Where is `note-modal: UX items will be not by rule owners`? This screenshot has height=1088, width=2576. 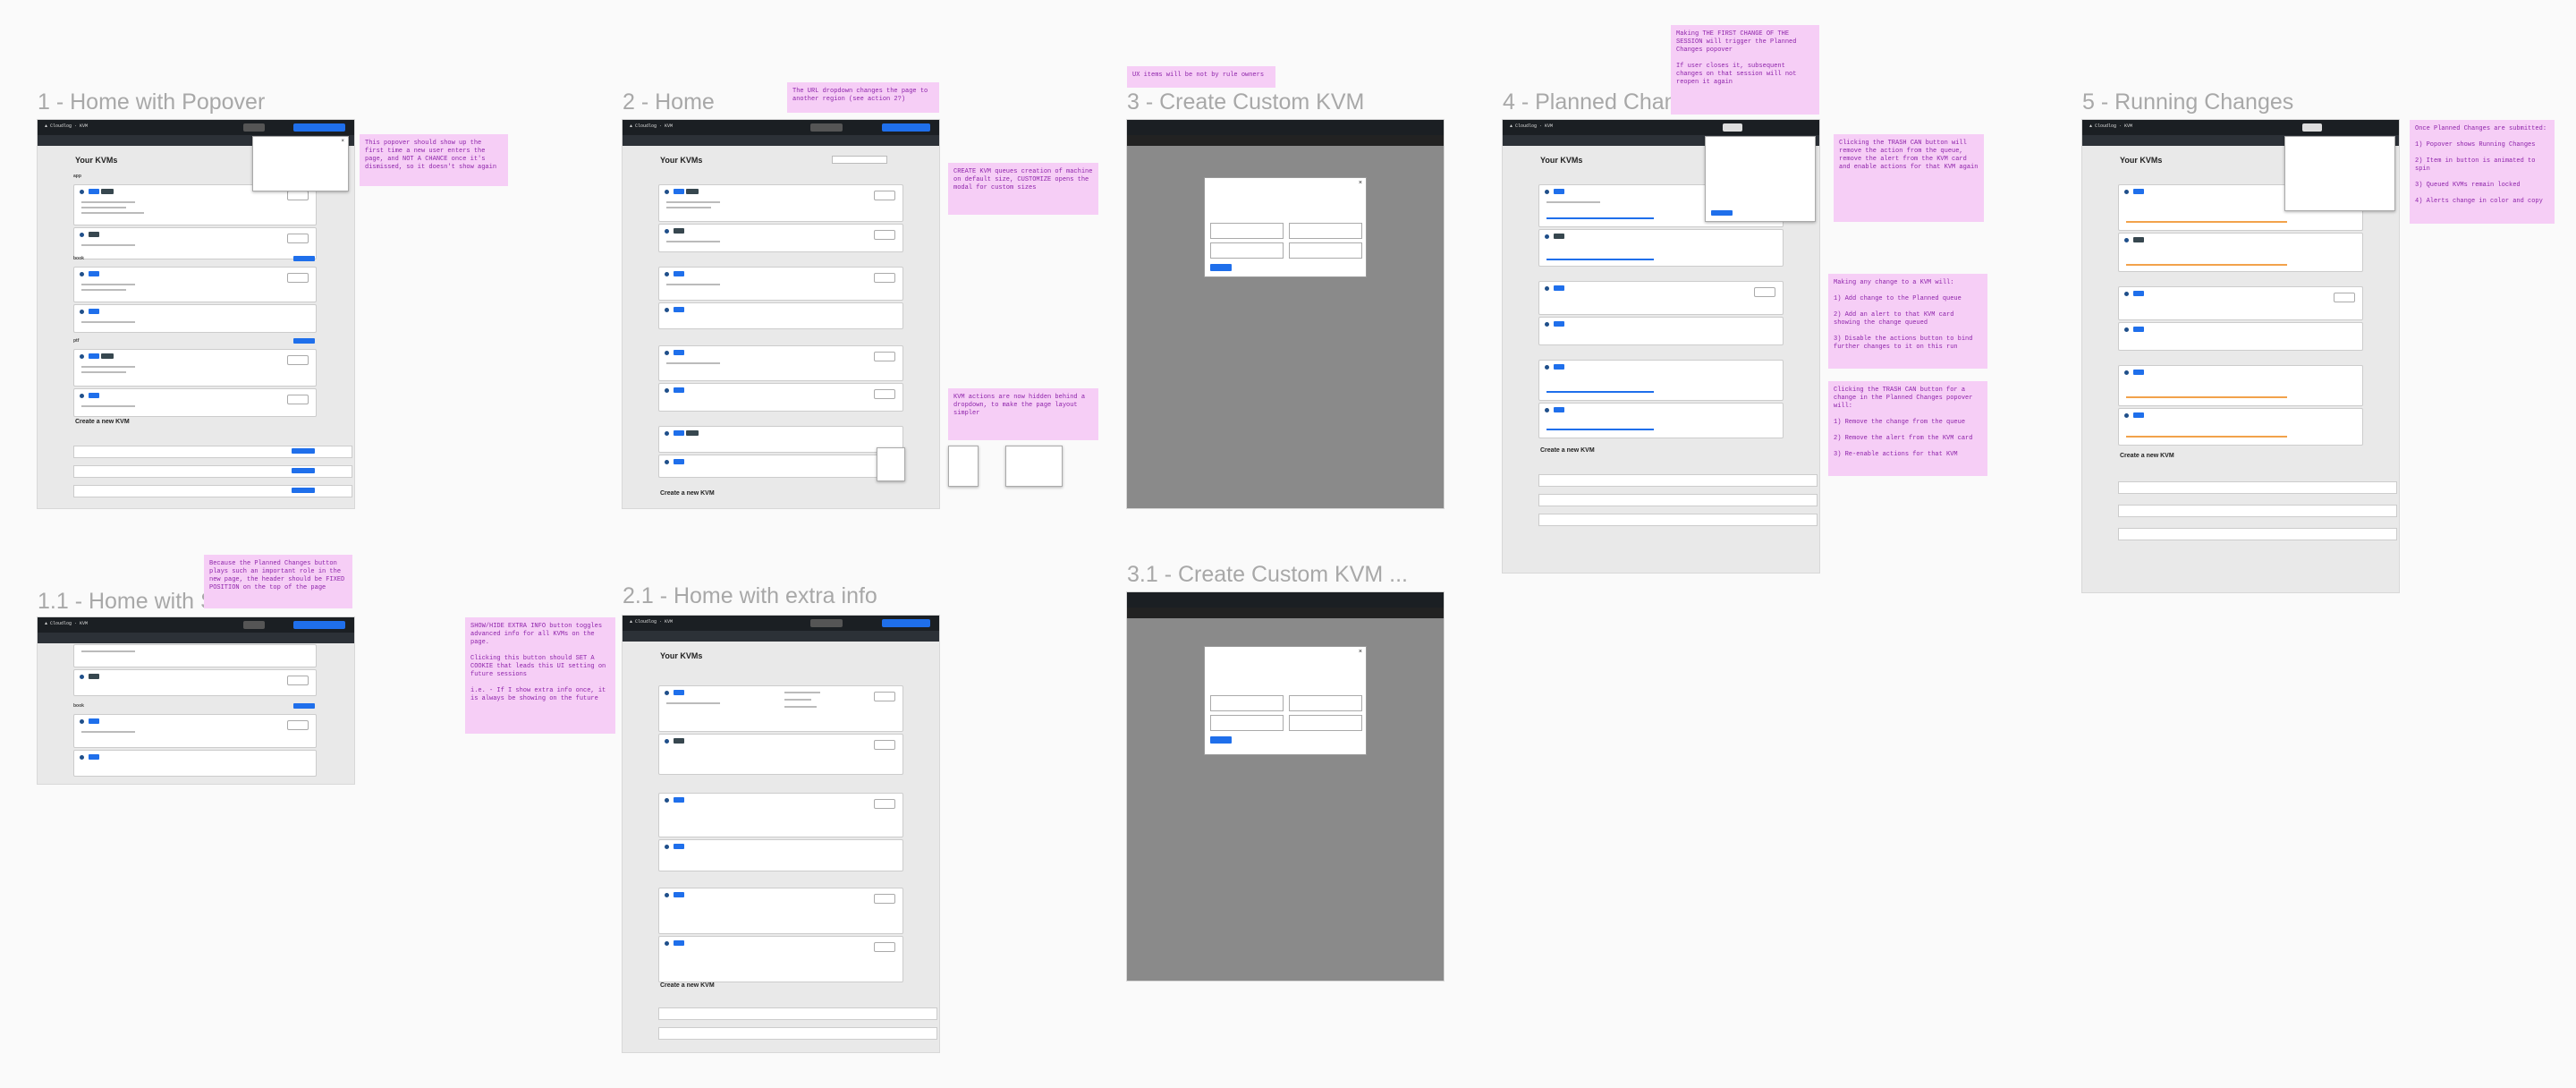 note-modal: UX items will be not by rule owners is located at coordinates (1201, 77).